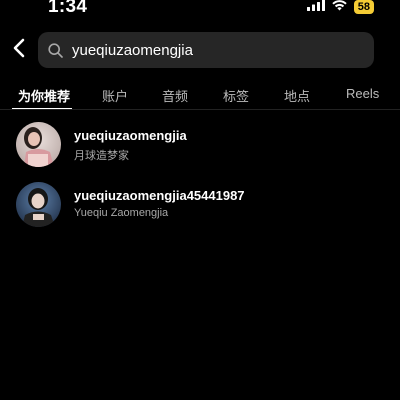  I want to click on search-tabs: 为你推荐 账户 音频 标签 地点 Reels, so click(200, 95).